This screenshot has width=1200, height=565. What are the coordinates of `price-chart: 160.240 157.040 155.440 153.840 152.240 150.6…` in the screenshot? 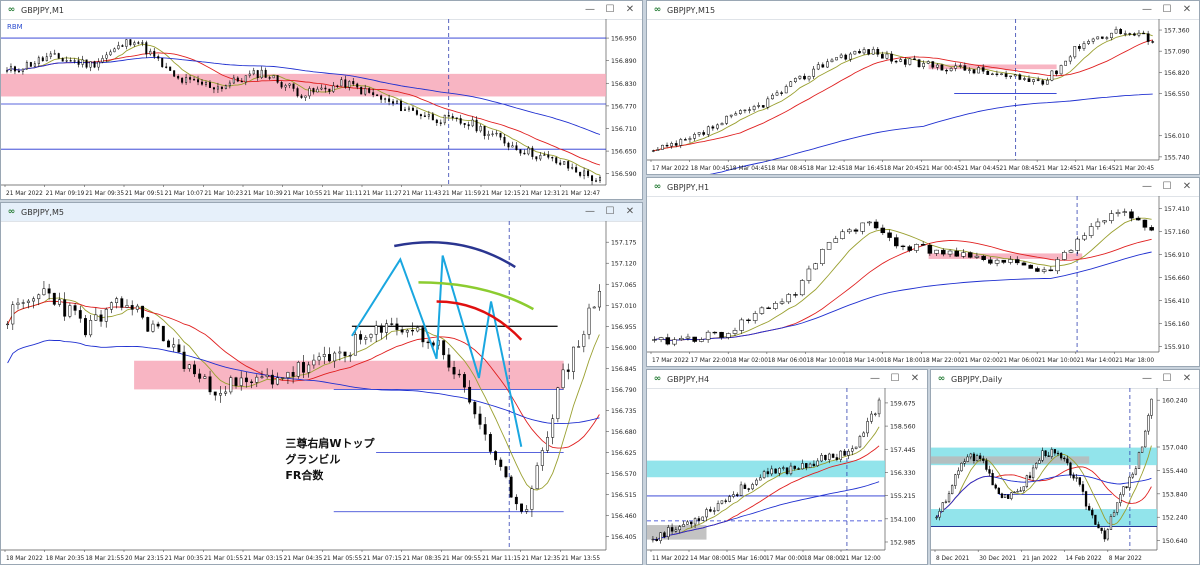 It's located at (1065, 476).